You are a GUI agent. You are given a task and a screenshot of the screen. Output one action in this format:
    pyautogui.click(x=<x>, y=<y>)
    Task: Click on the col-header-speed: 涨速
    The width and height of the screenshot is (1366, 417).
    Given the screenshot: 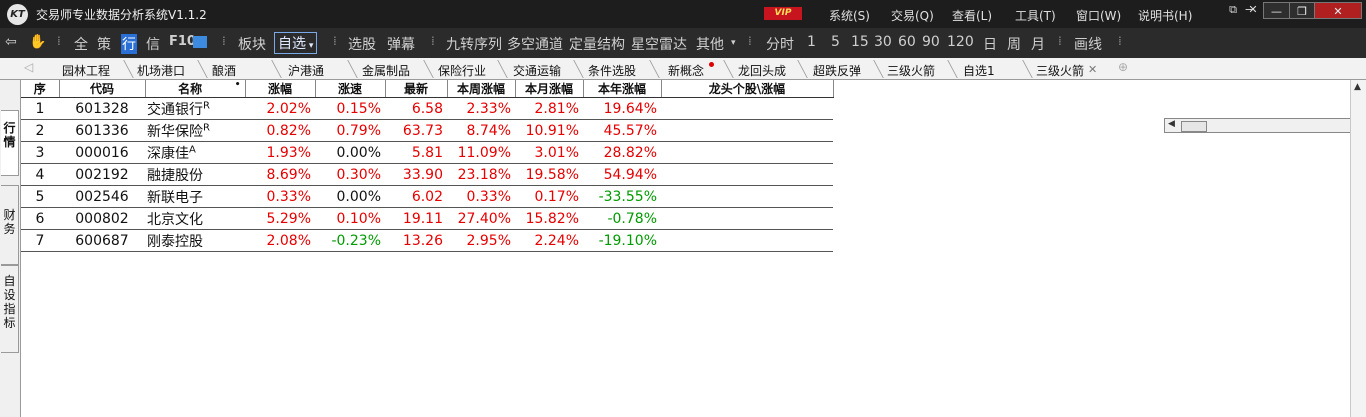 What is the action you would take?
    pyautogui.click(x=350, y=89)
    